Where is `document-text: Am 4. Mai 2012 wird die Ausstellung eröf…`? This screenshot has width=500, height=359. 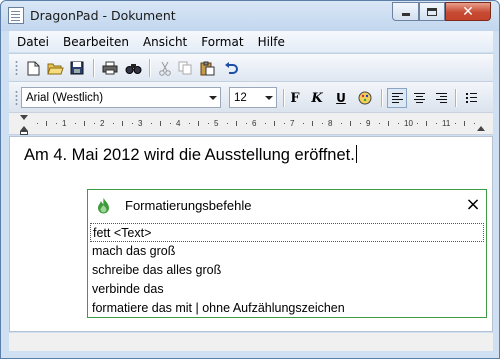 document-text: Am 4. Mai 2012 wird die Ausstellung eröf… is located at coordinates (190, 155).